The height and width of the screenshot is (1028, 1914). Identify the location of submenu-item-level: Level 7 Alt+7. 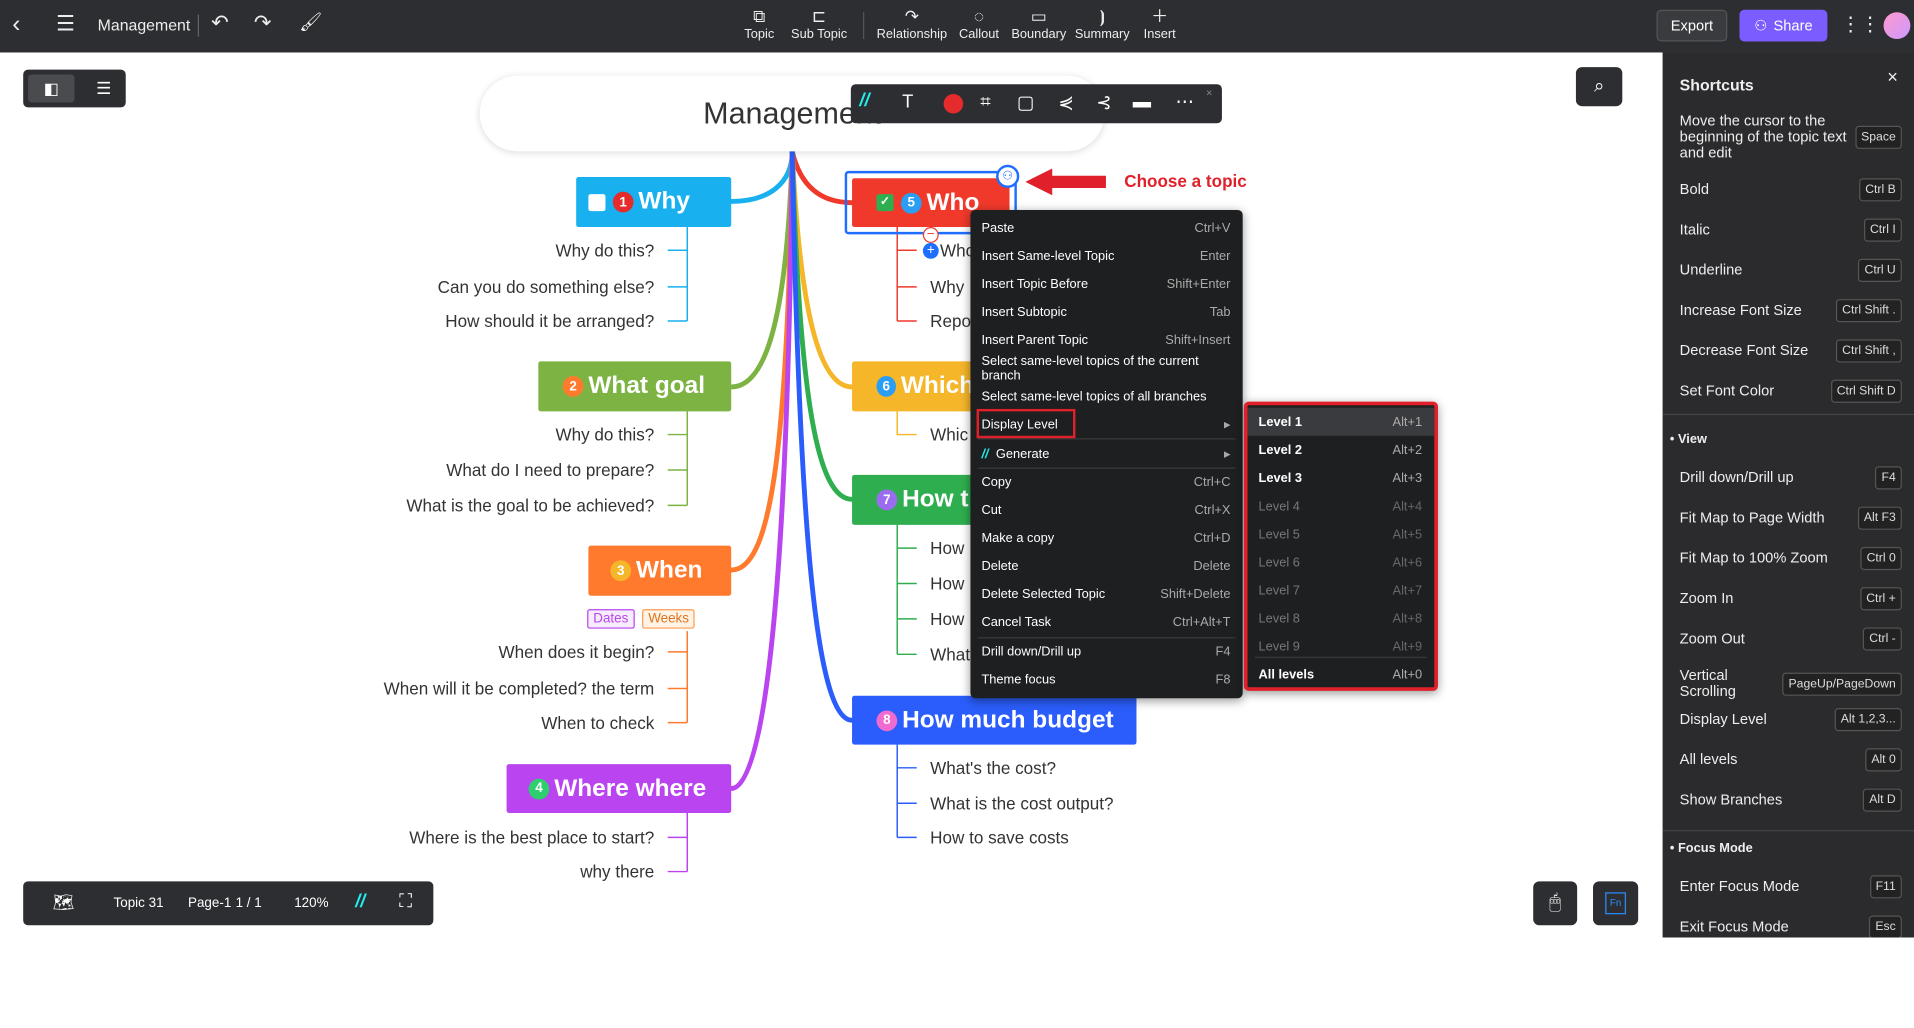
(1341, 590).